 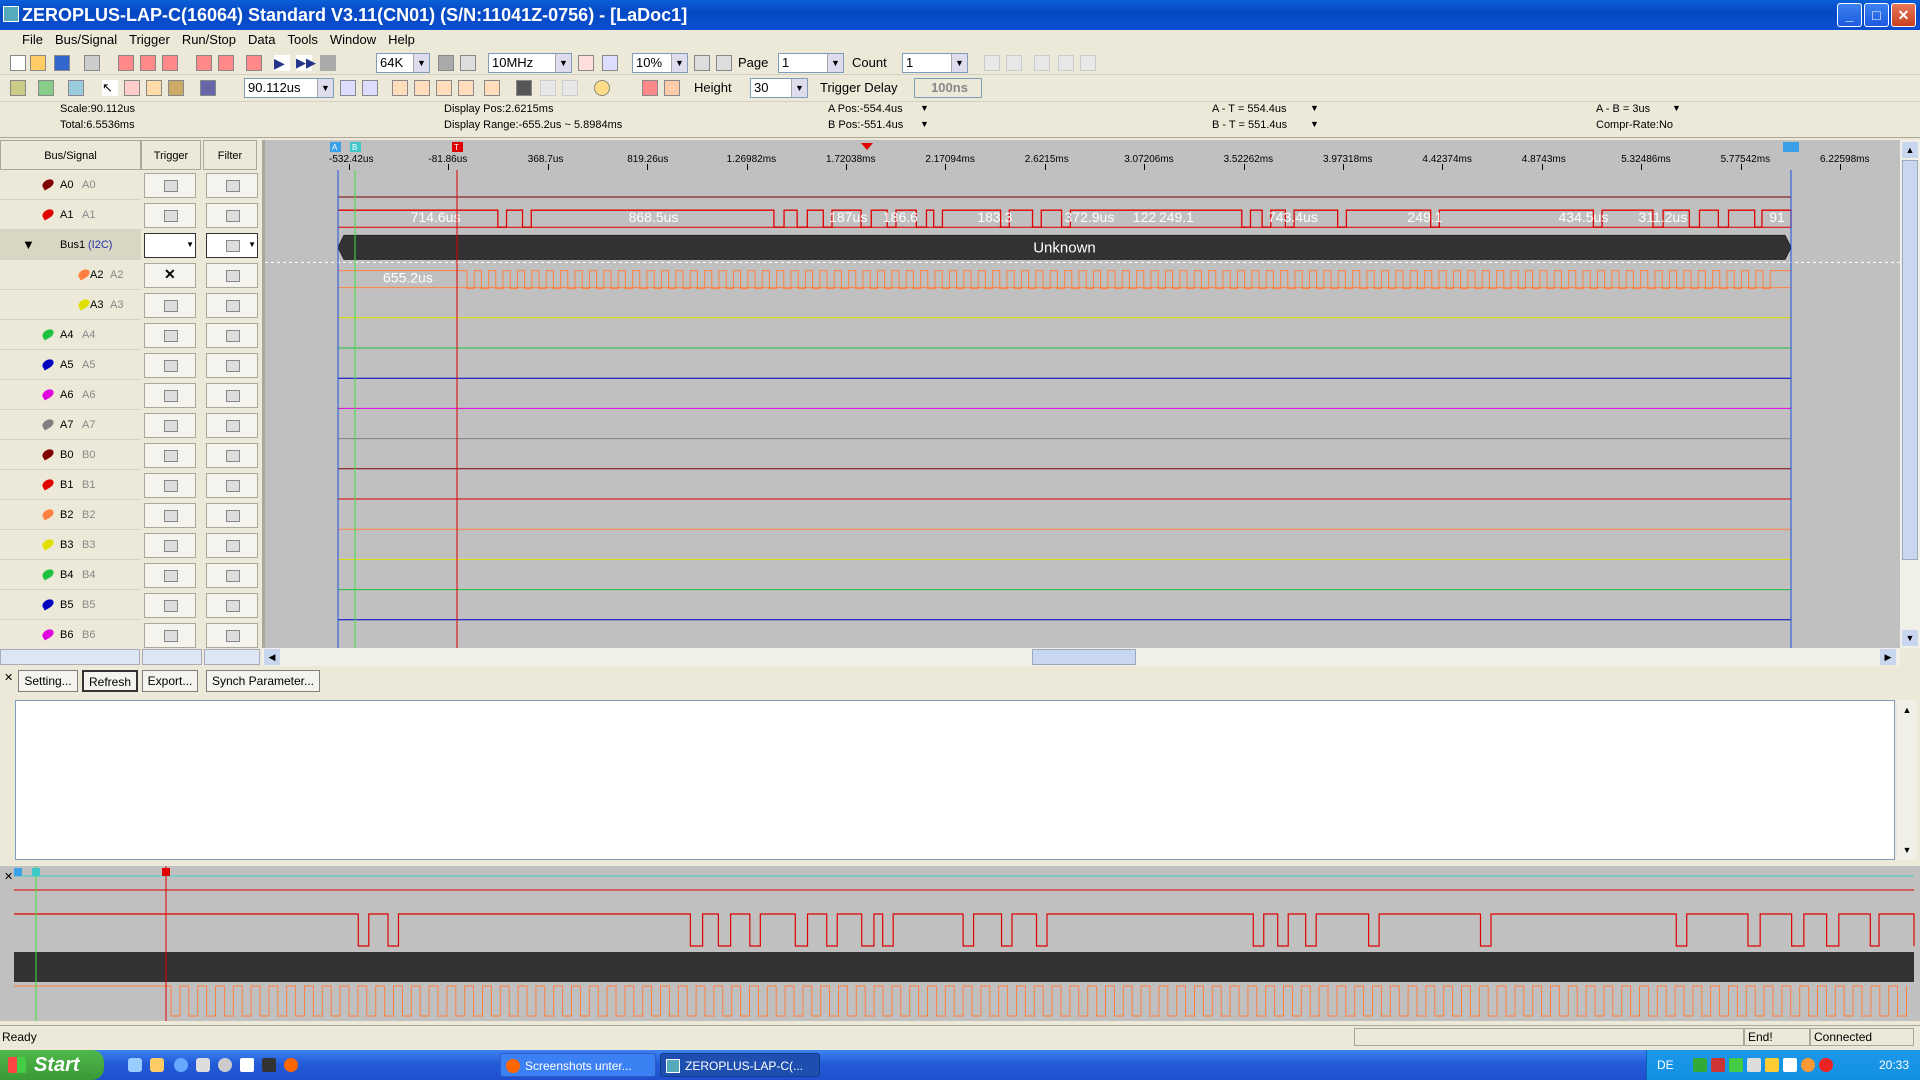 I want to click on signal-row: B1 B1, so click(x=131, y=485).